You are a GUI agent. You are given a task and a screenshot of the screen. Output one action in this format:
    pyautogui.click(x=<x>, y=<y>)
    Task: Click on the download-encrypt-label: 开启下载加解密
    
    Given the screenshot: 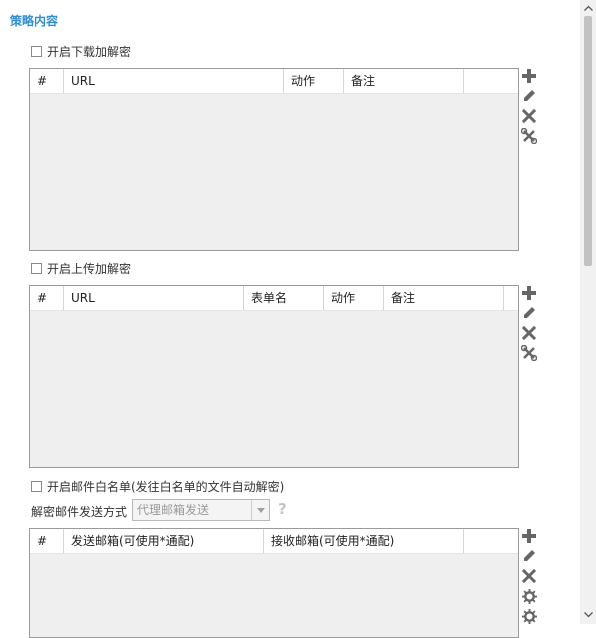 What is the action you would take?
    pyautogui.click(x=89, y=52)
    